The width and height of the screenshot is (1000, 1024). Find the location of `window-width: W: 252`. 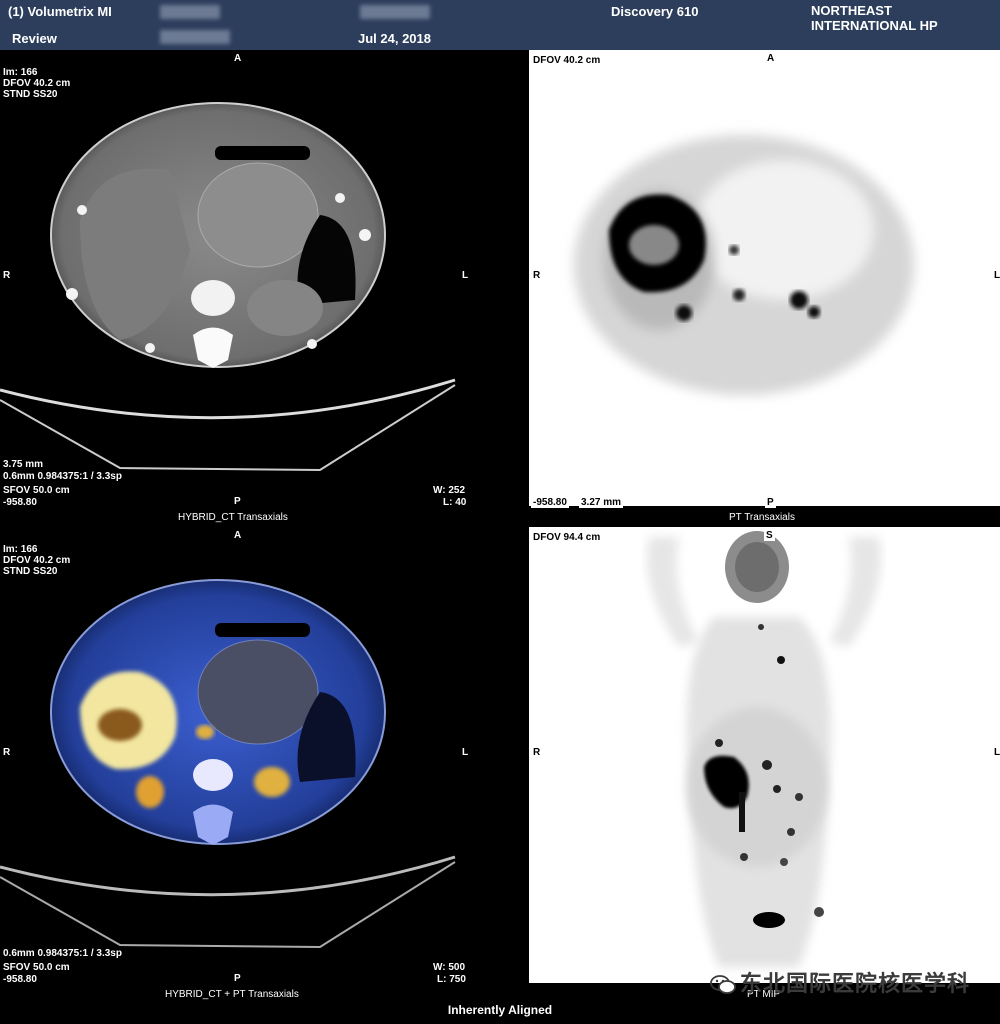

window-width: W: 252 is located at coordinates (449, 490).